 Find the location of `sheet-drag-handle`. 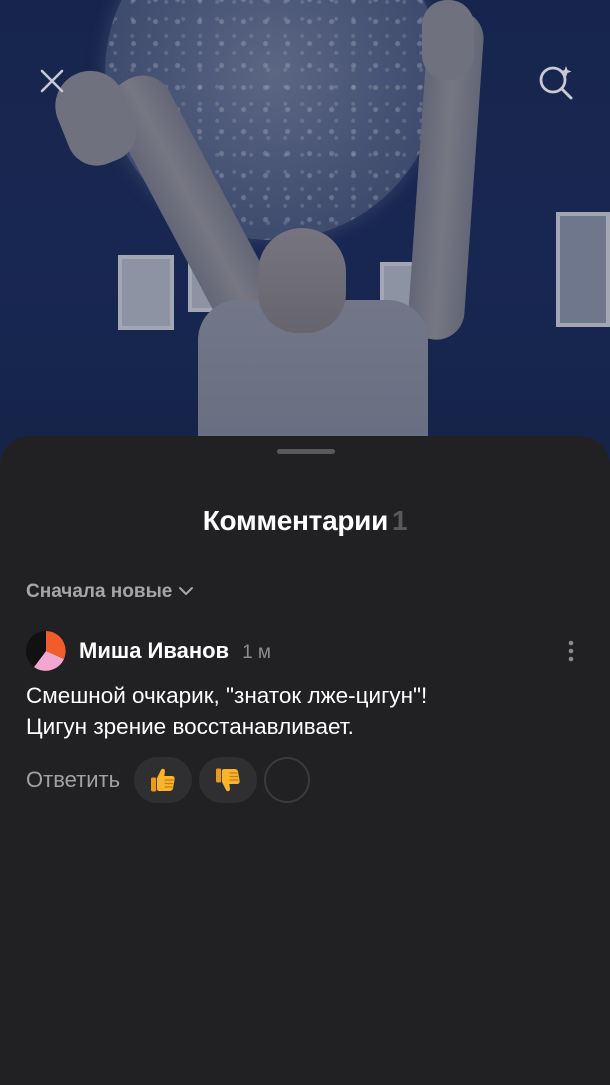

sheet-drag-handle is located at coordinates (306, 451).